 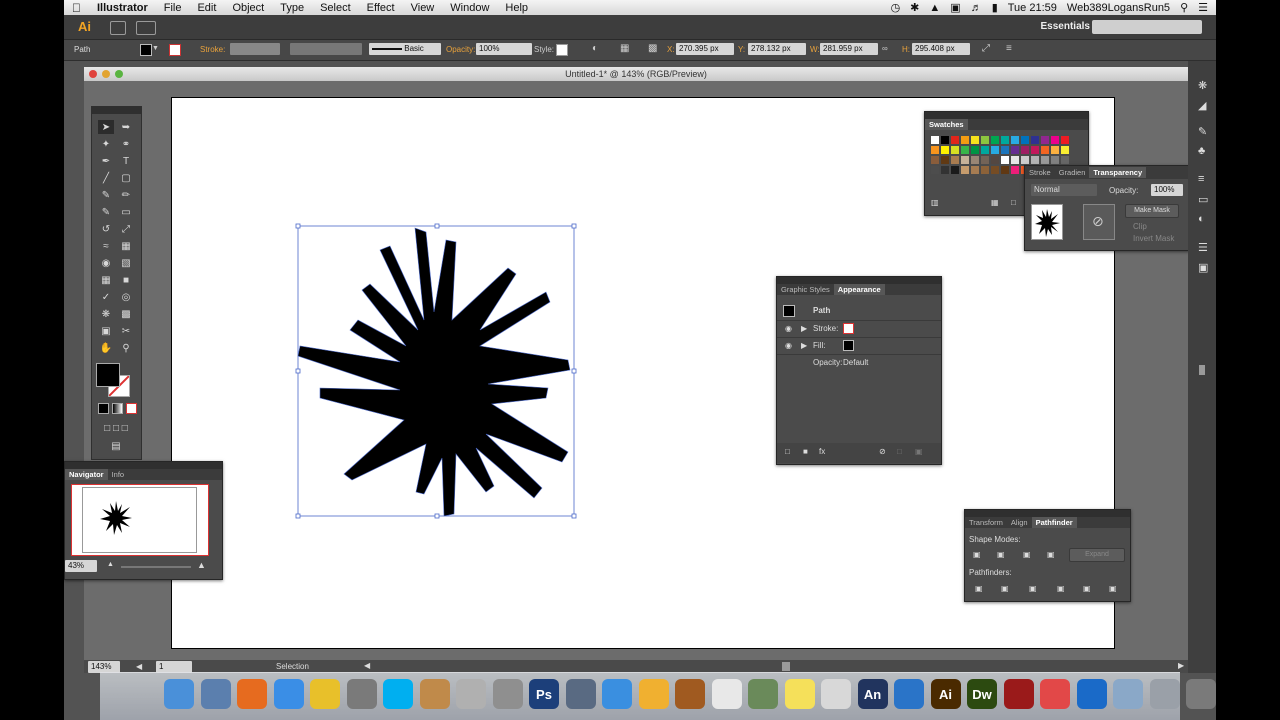 What do you see at coordinates (825, 328) in the screenshot?
I see `appearance-stroke-label: Stroke:` at bounding box center [825, 328].